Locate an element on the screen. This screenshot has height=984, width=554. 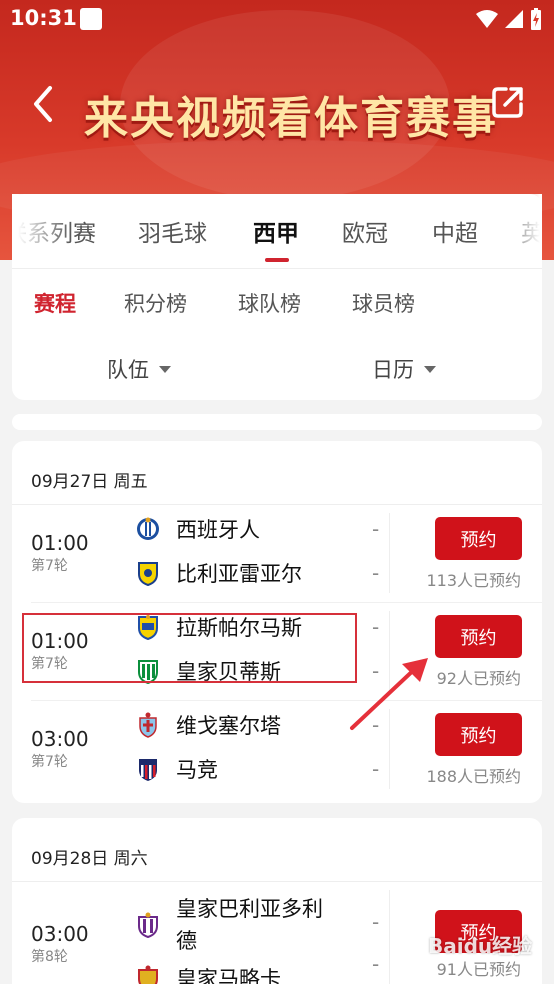
tabs-fade-right is located at coordinates (522, 230).